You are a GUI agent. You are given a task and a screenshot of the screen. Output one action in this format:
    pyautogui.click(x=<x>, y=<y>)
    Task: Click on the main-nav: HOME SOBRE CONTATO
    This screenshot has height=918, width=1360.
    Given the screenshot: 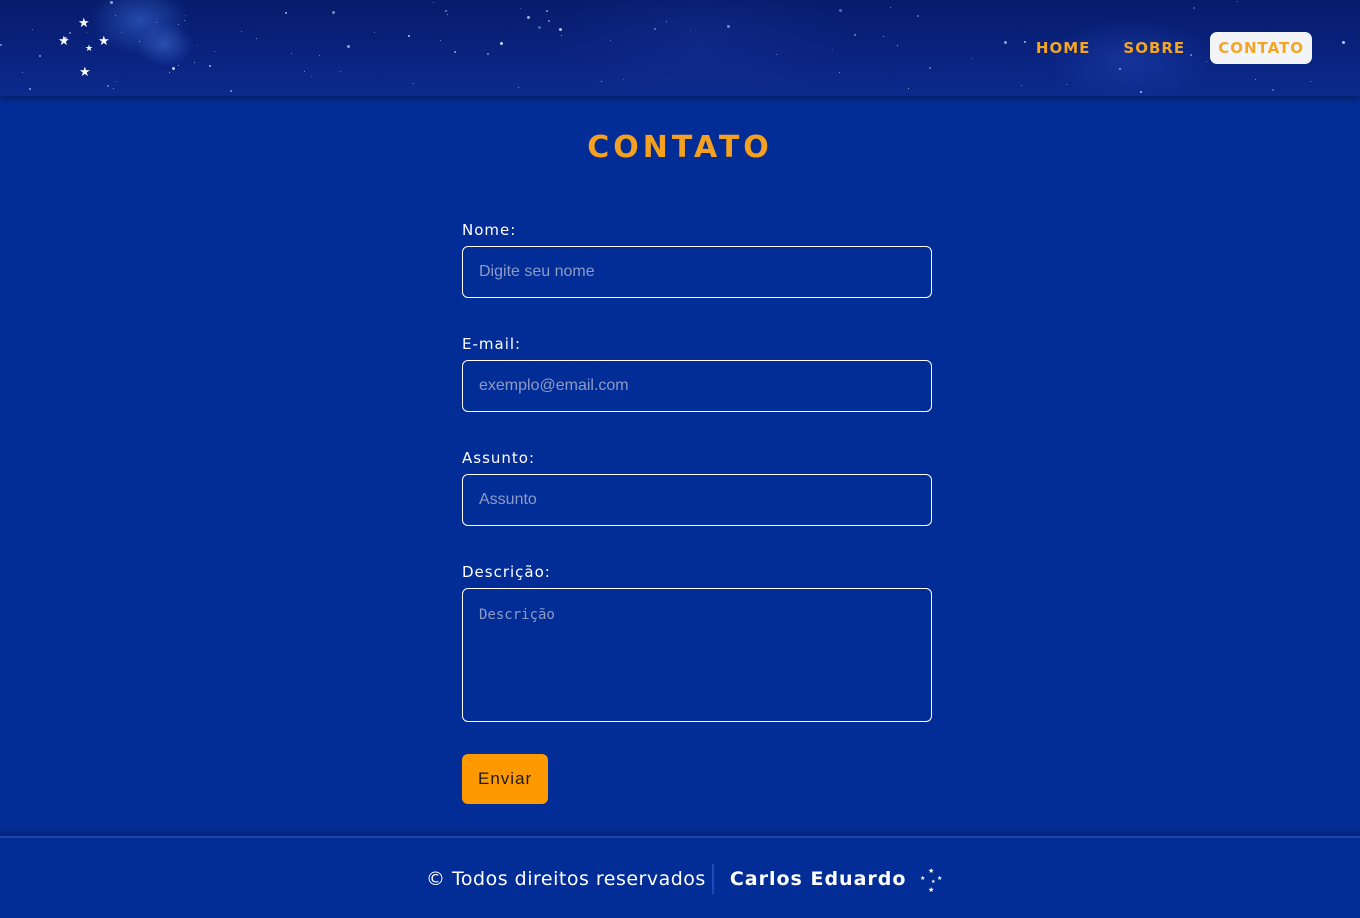 What is the action you would take?
    pyautogui.click(x=1161, y=48)
    